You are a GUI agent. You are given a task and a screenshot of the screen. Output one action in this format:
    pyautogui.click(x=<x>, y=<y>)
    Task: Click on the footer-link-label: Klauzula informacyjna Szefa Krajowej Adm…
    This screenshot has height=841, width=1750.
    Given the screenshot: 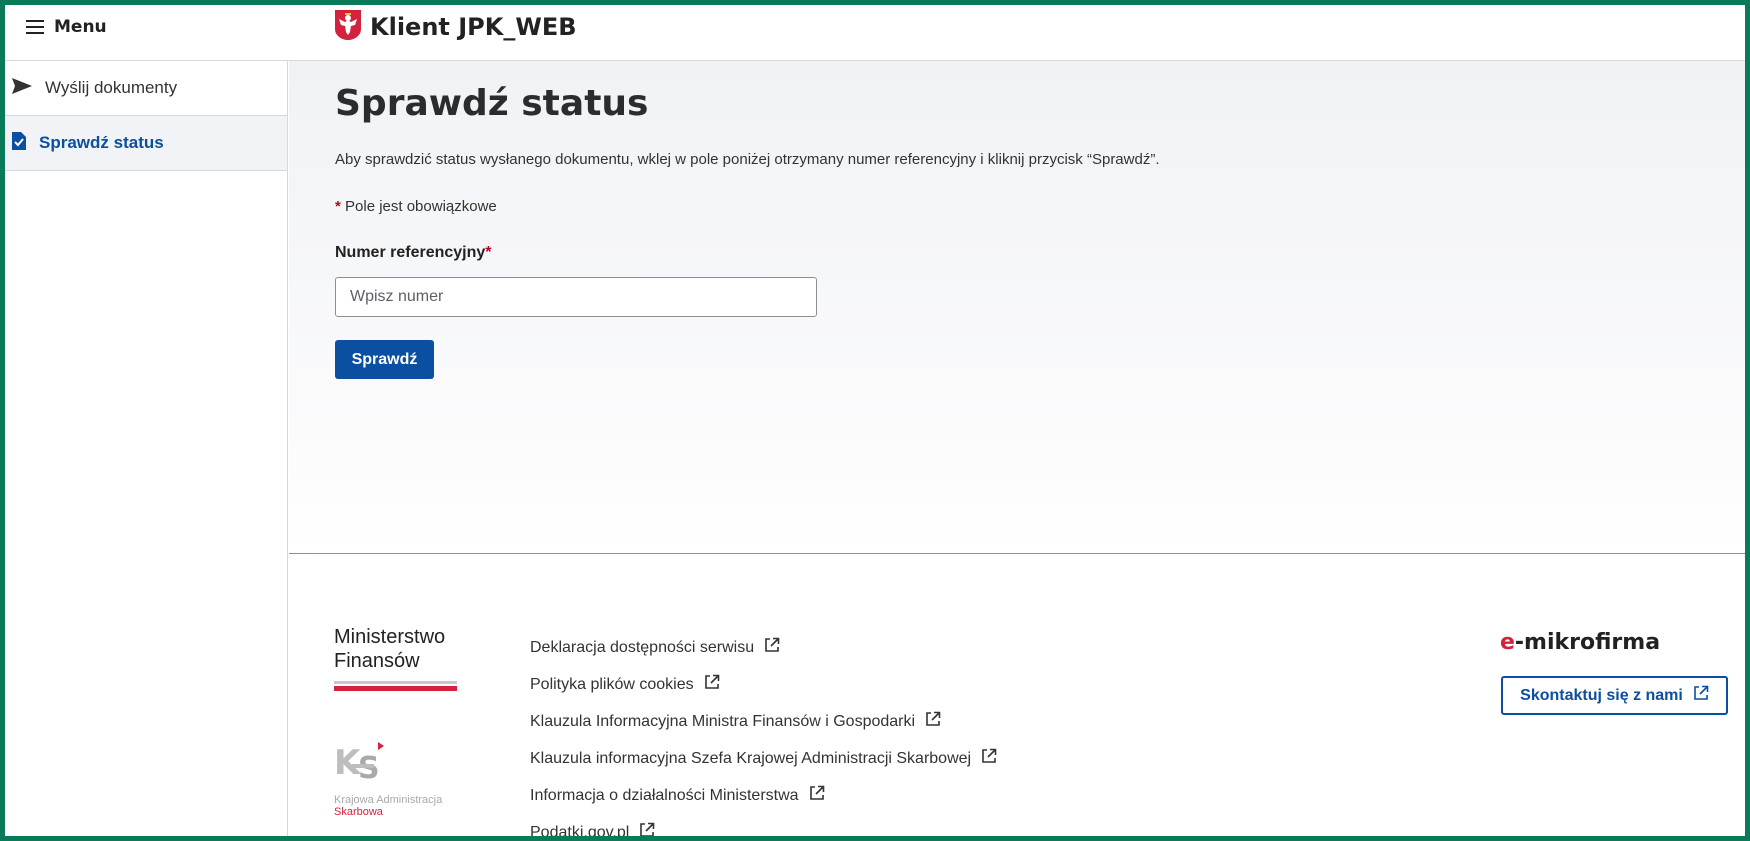 What is the action you would take?
    pyautogui.click(x=751, y=758)
    